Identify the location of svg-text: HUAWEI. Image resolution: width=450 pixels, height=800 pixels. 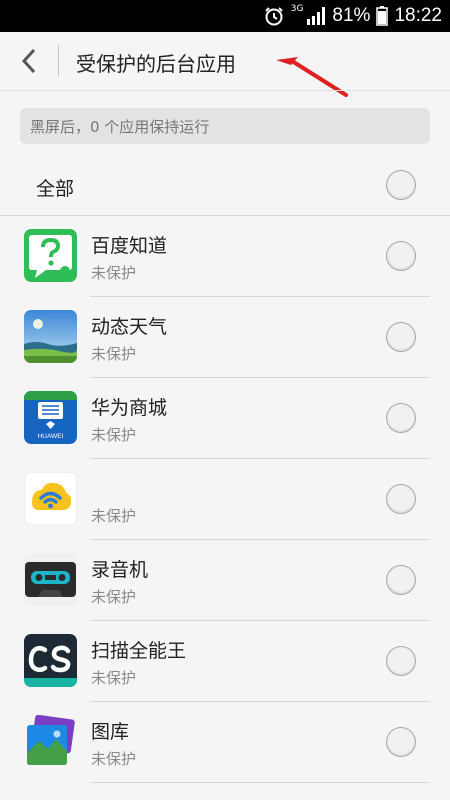
(51, 436).